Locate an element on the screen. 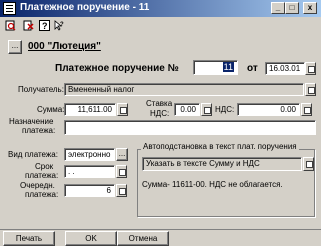 The height and width of the screenshot is (246, 321). toolbar: ? ? is located at coordinates (160, 25).